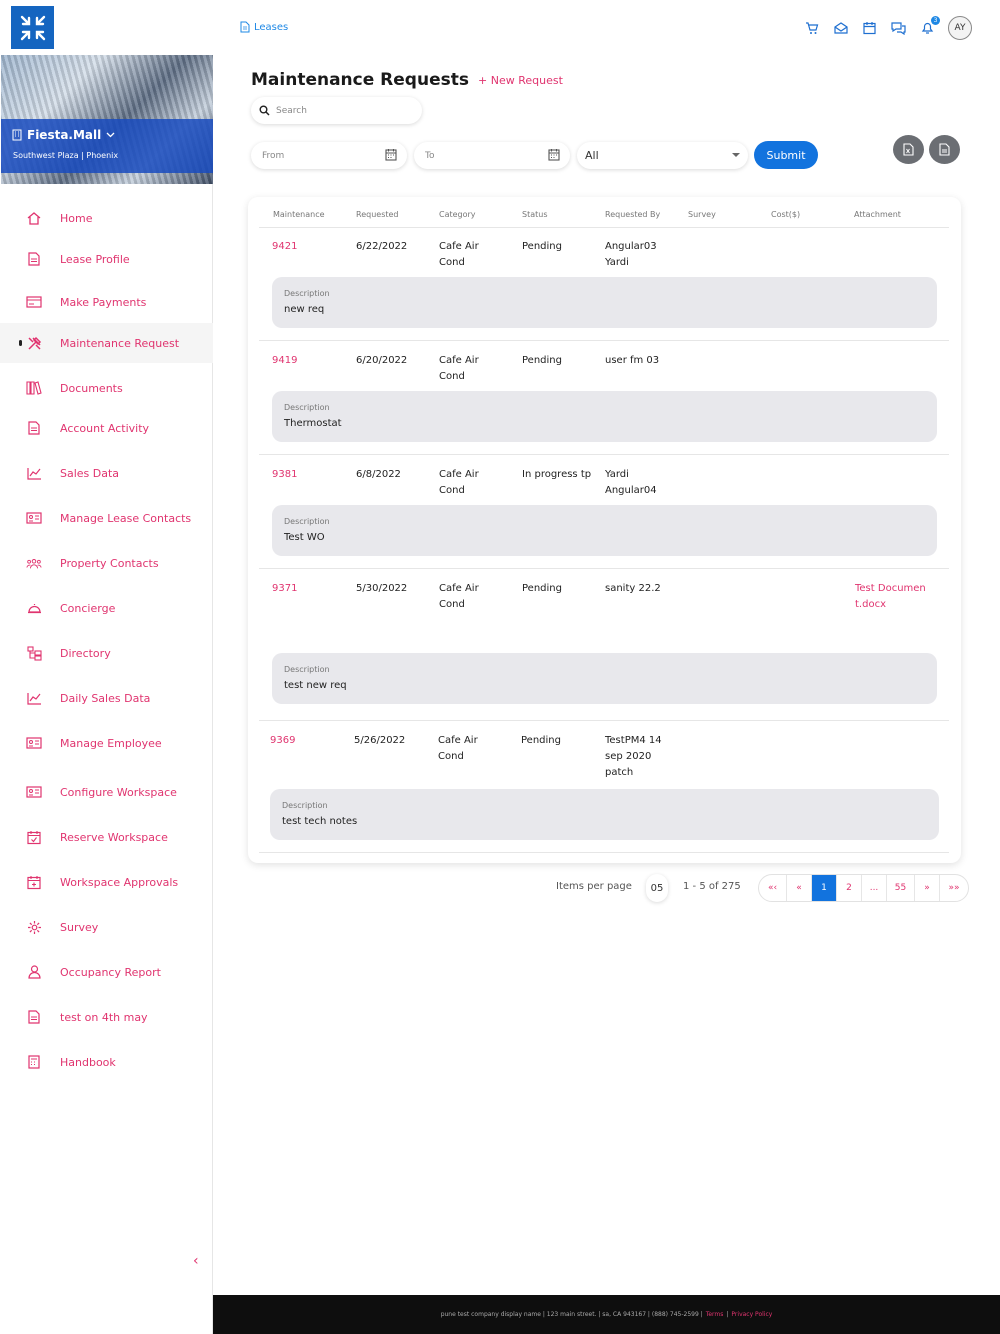  I want to click on column-header-cost: Cost($), so click(785, 214).